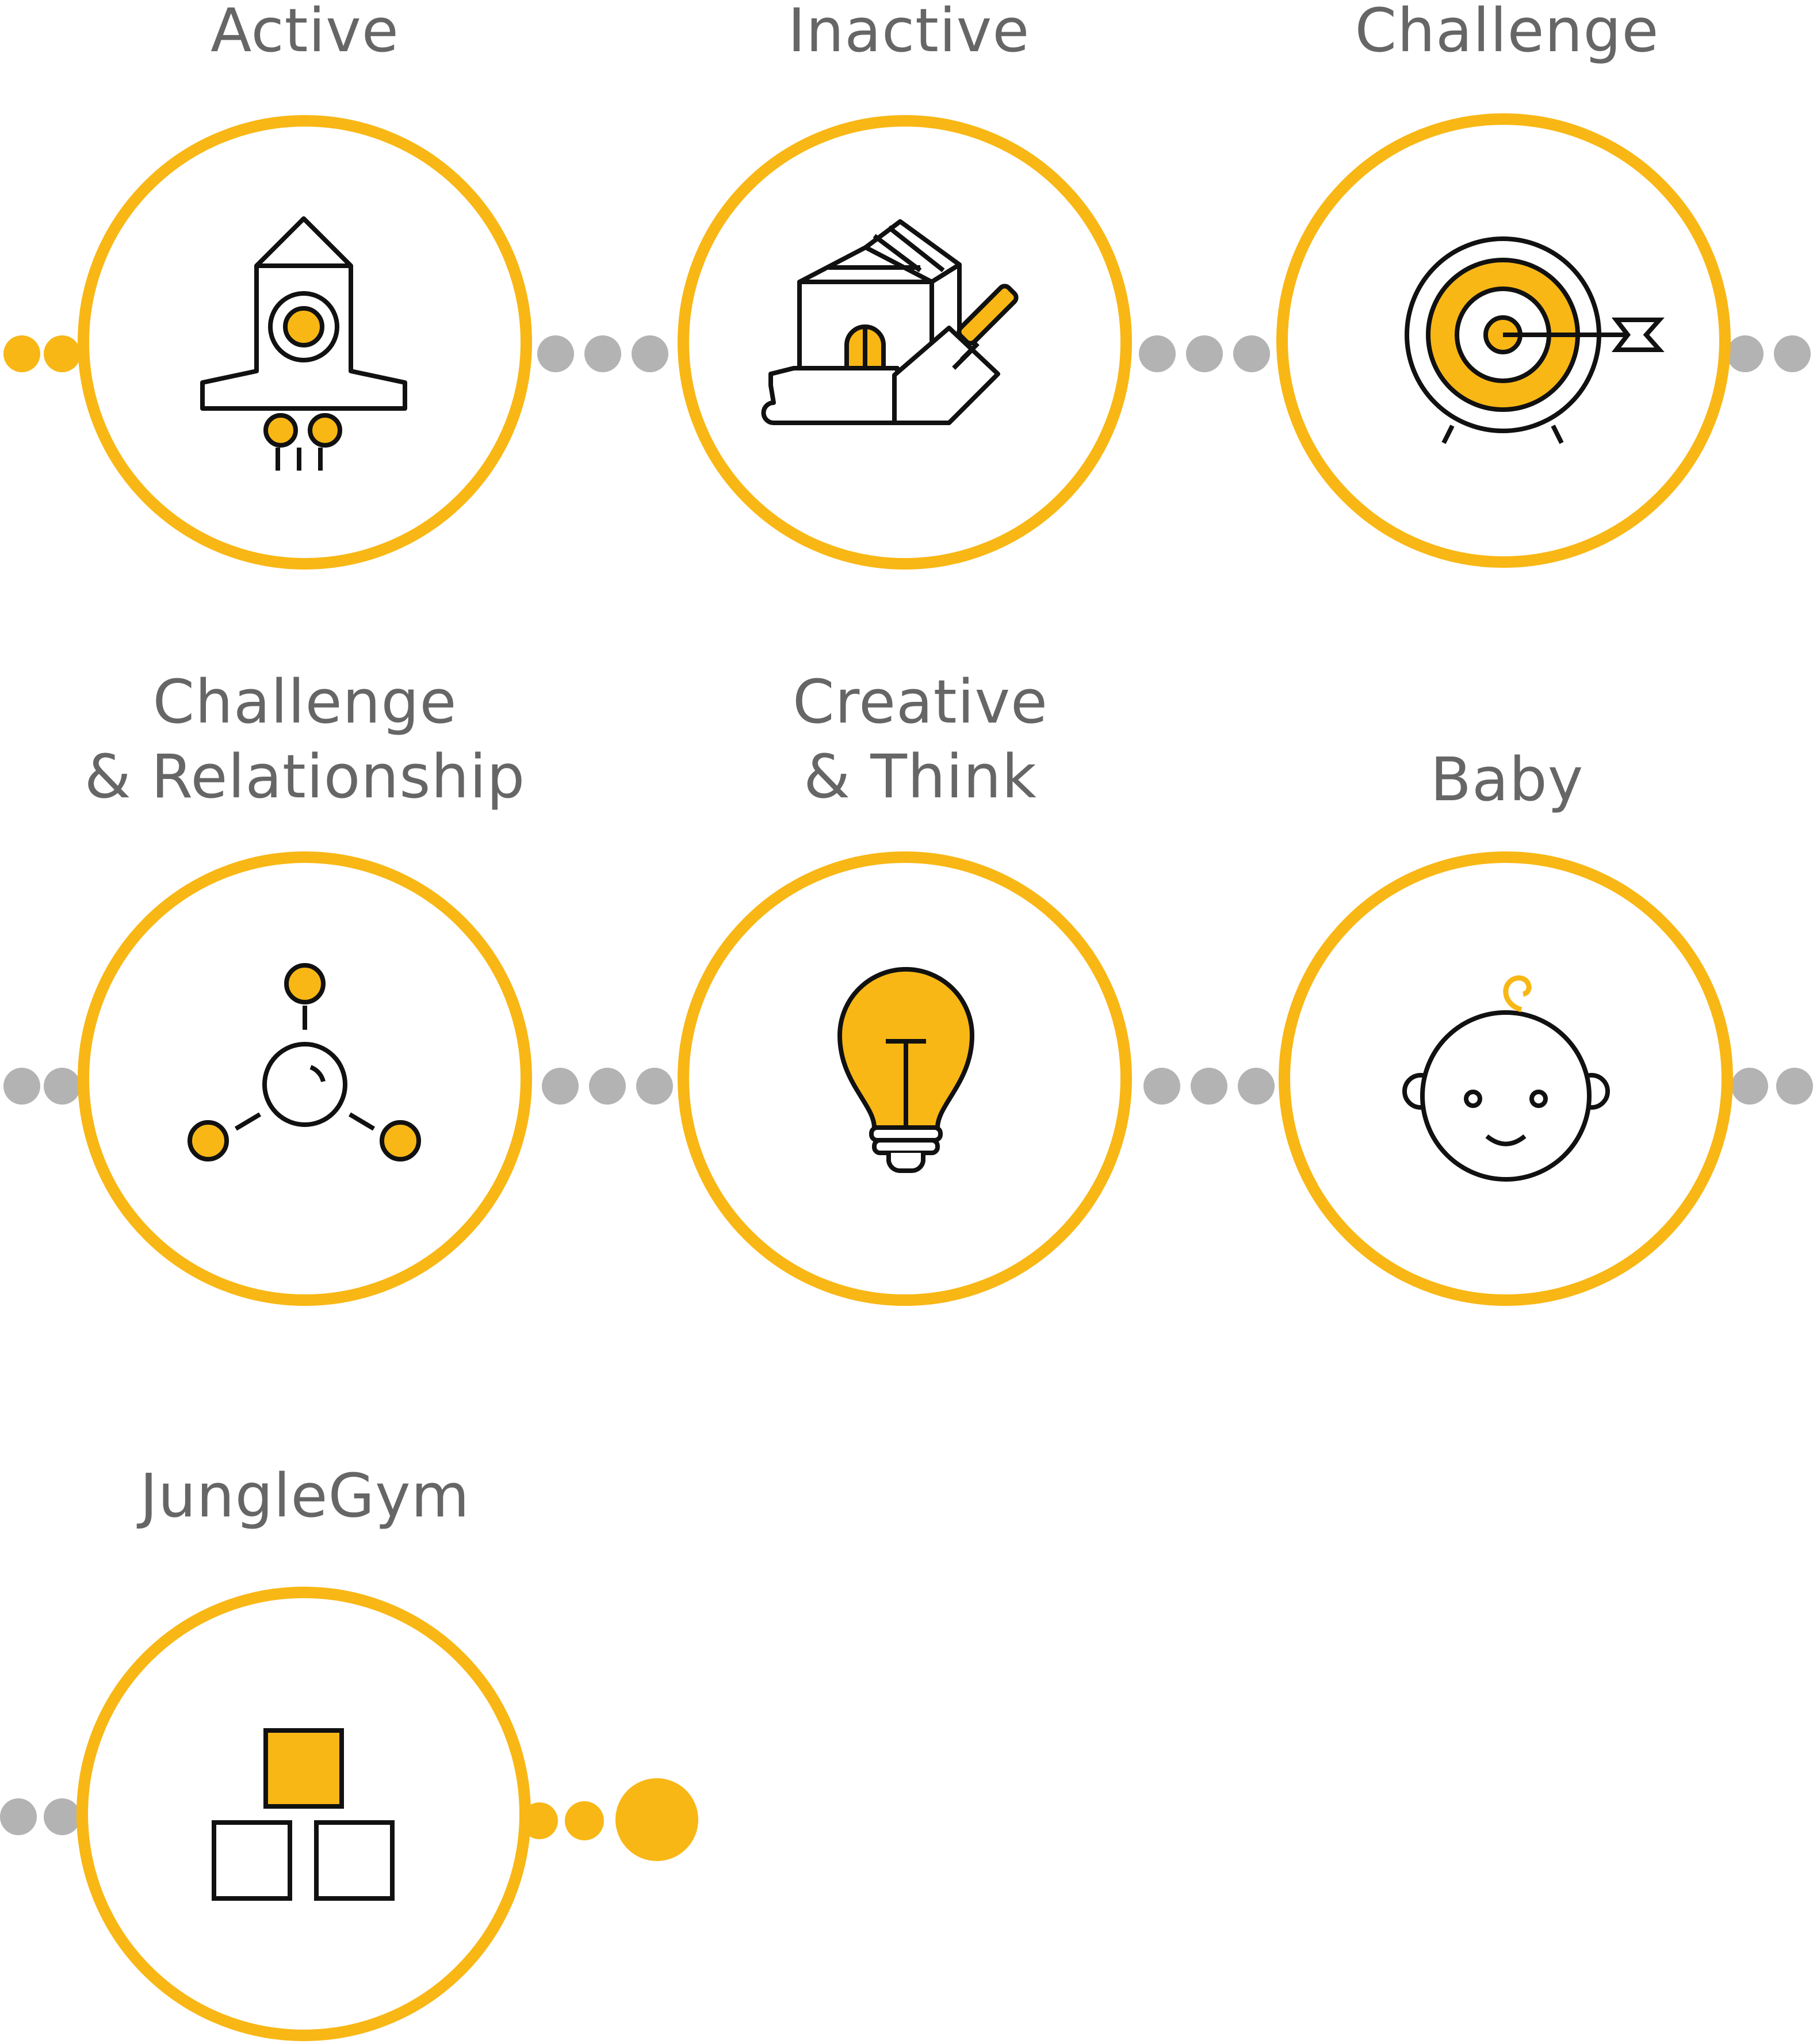 The width and height of the screenshot is (1817, 2044). I want to click on ring-junglegym, so click(304, 1814).